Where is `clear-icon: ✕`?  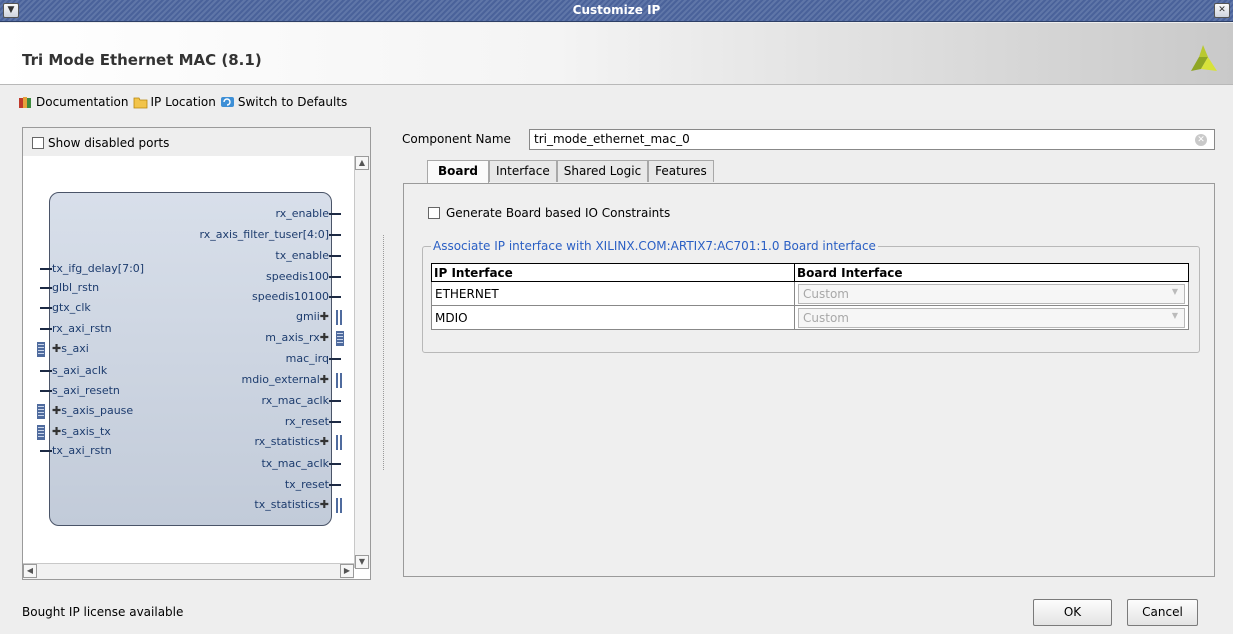
clear-icon: ✕ is located at coordinates (1201, 140).